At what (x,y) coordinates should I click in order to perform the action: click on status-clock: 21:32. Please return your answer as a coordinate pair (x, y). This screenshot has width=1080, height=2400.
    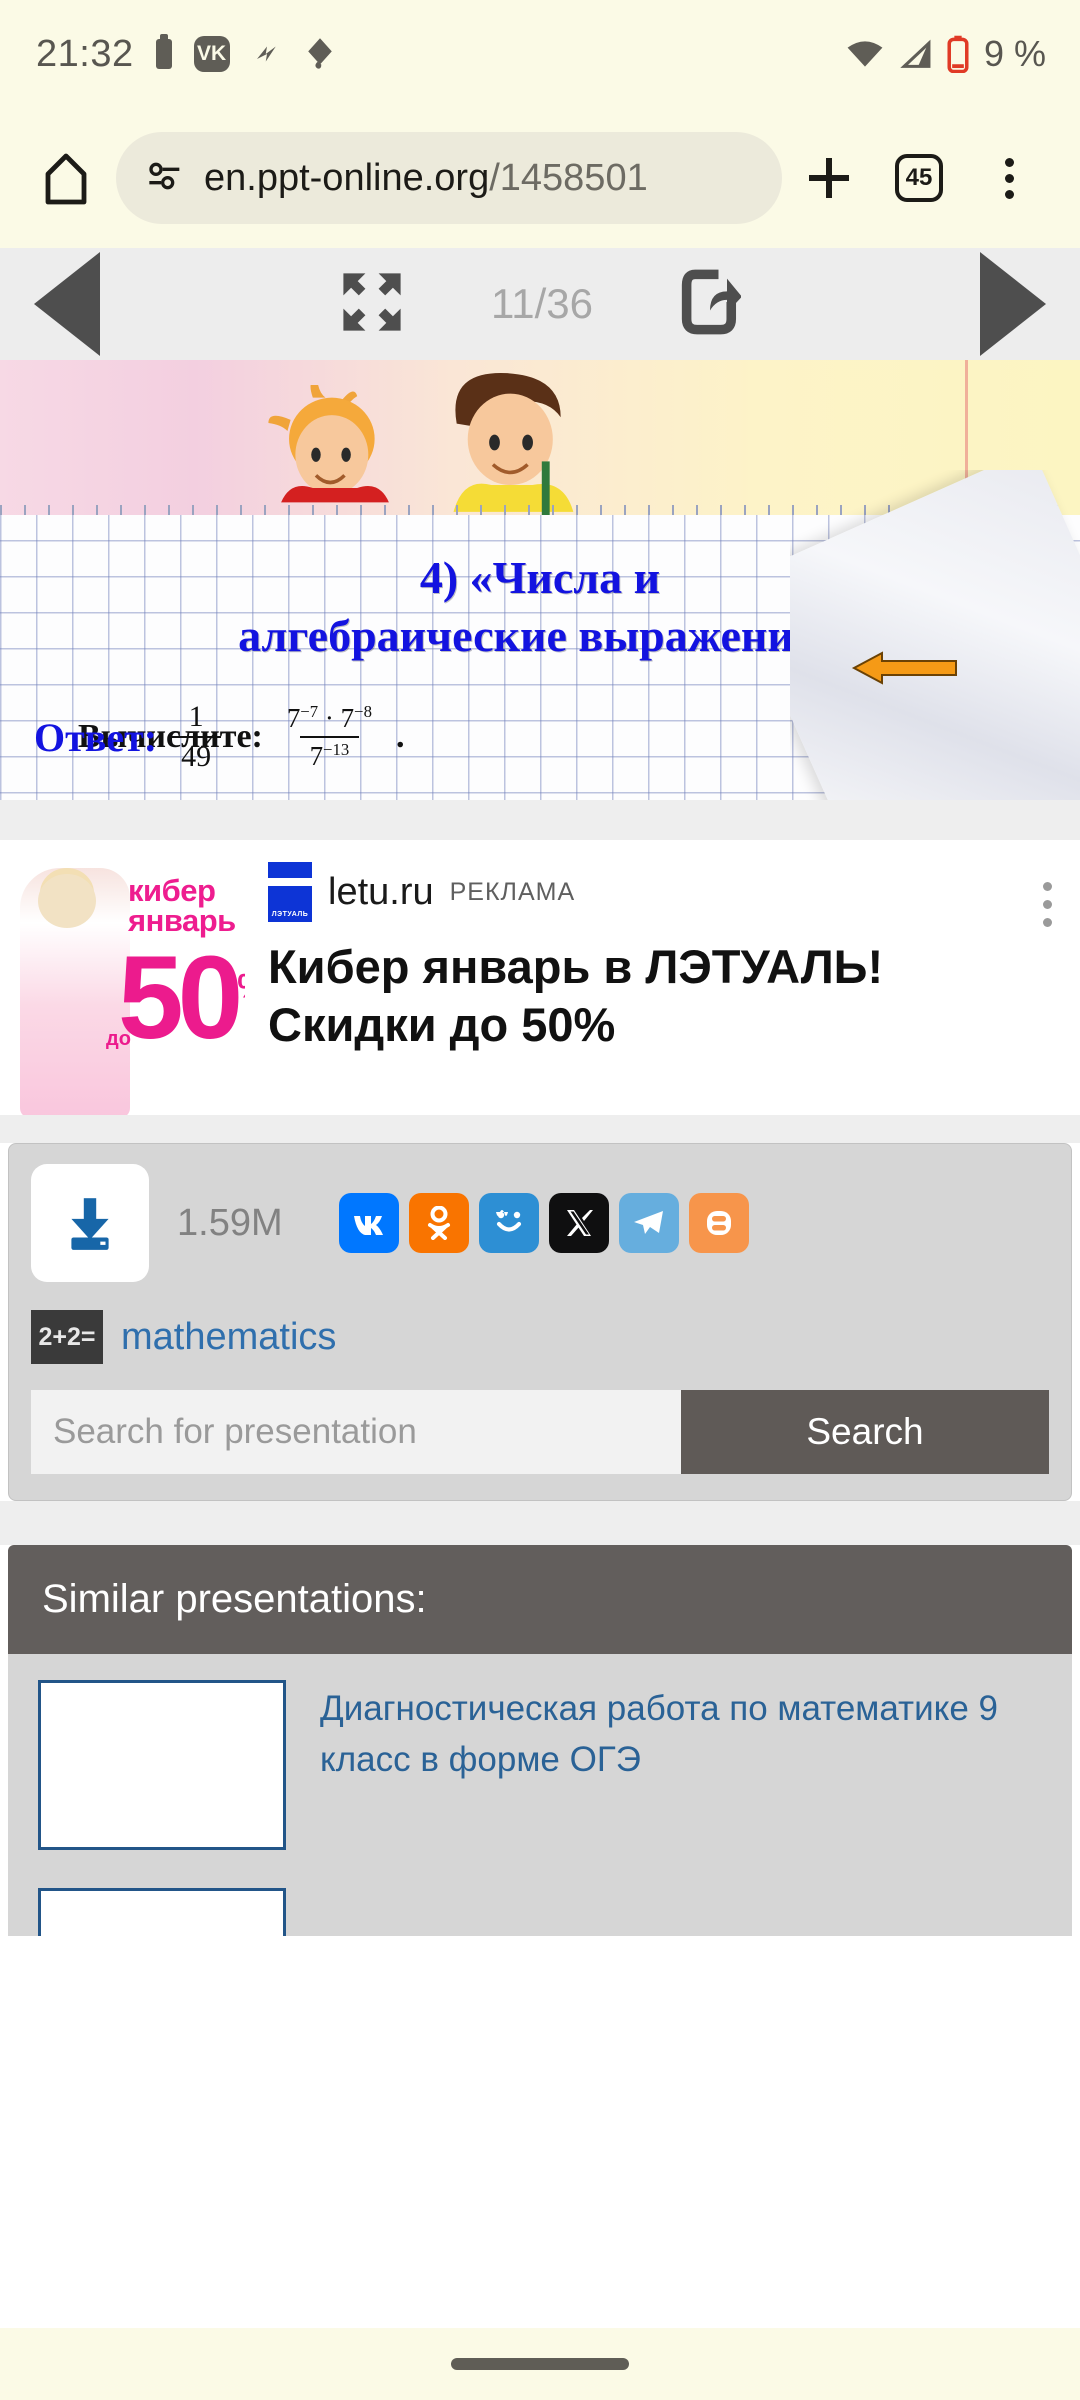
    Looking at the image, I should click on (85, 53).